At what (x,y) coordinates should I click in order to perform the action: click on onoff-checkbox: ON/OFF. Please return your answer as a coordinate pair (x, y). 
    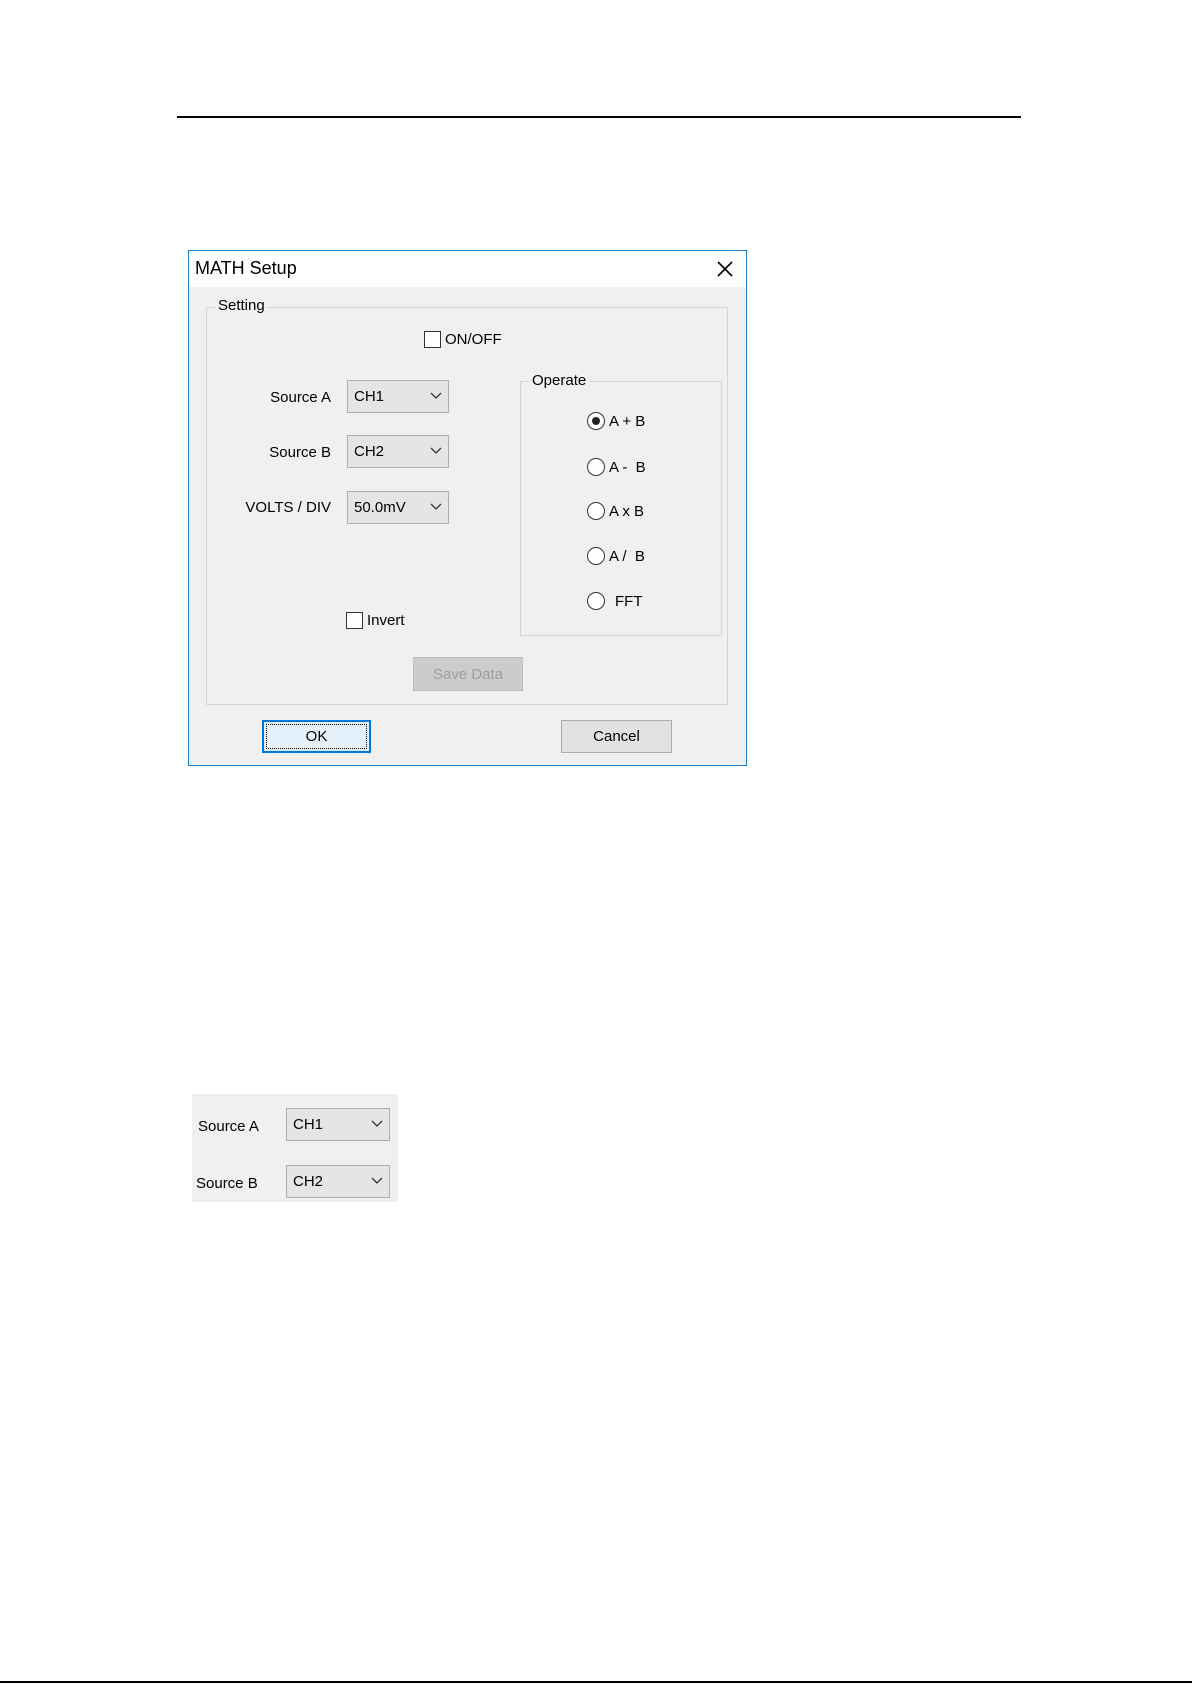
    Looking at the image, I should click on (463, 339).